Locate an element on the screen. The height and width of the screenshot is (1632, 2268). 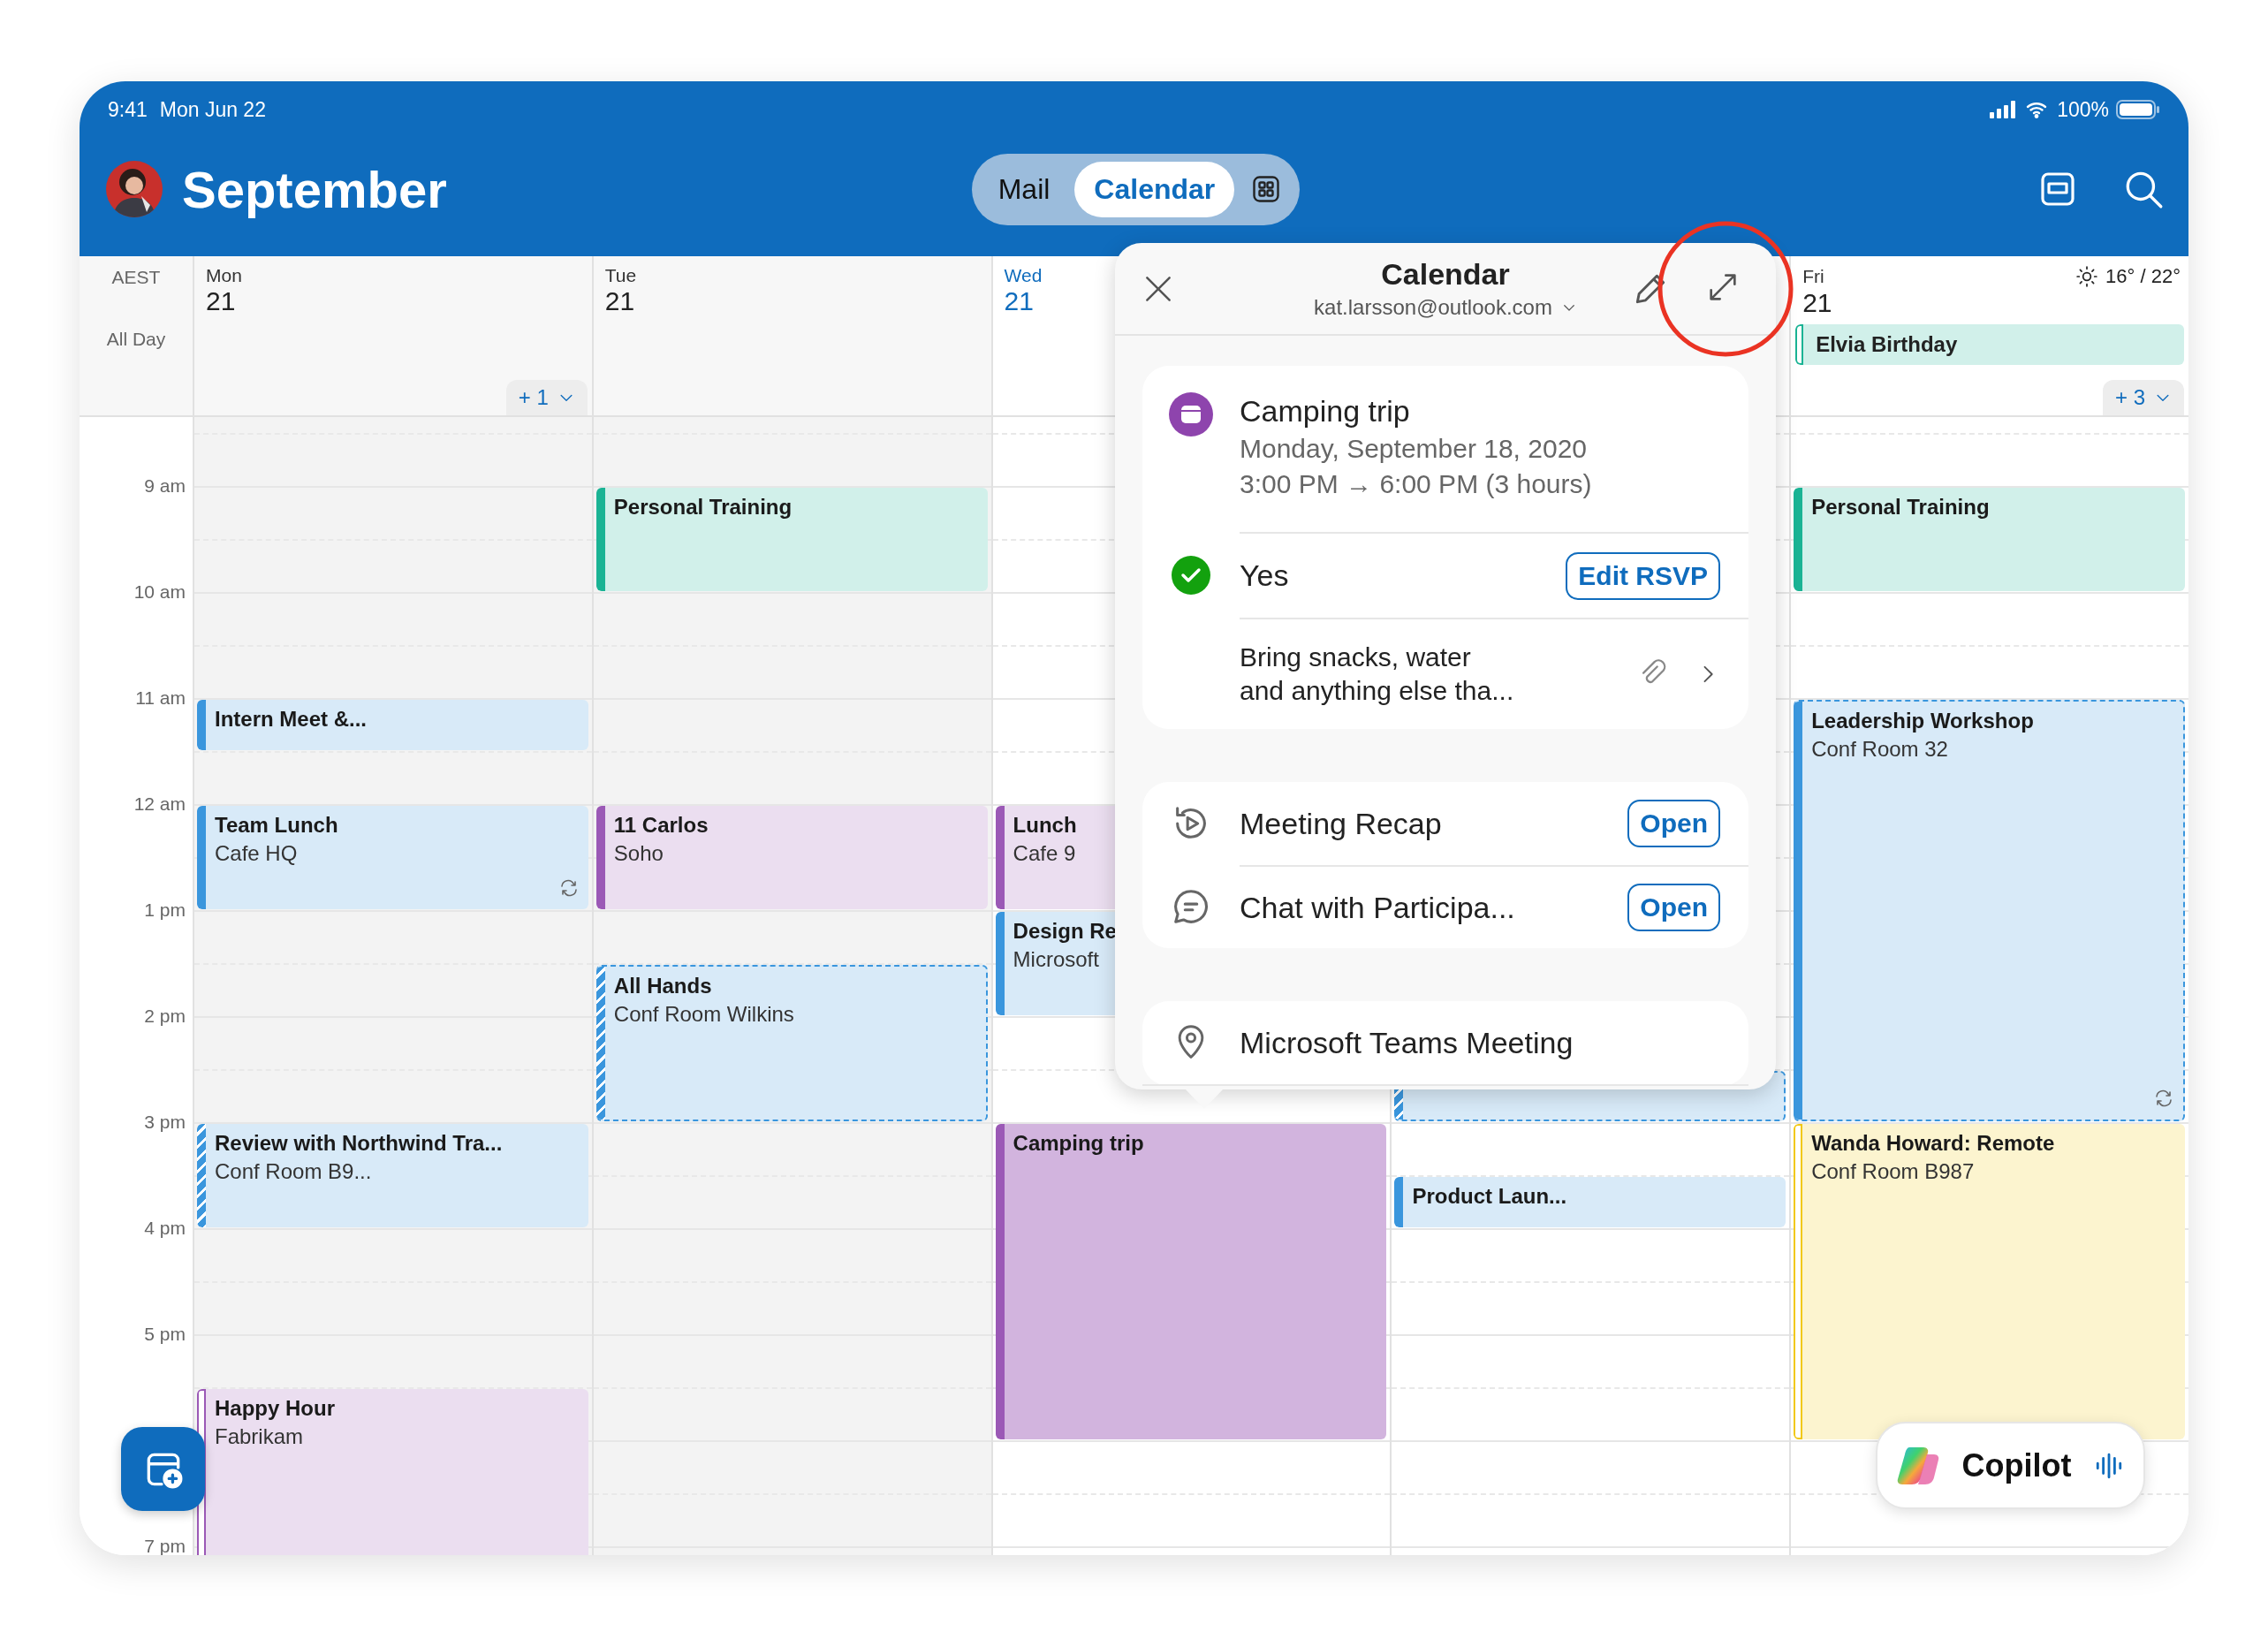
status-date: Mon Jun 22 is located at coordinates (212, 110).